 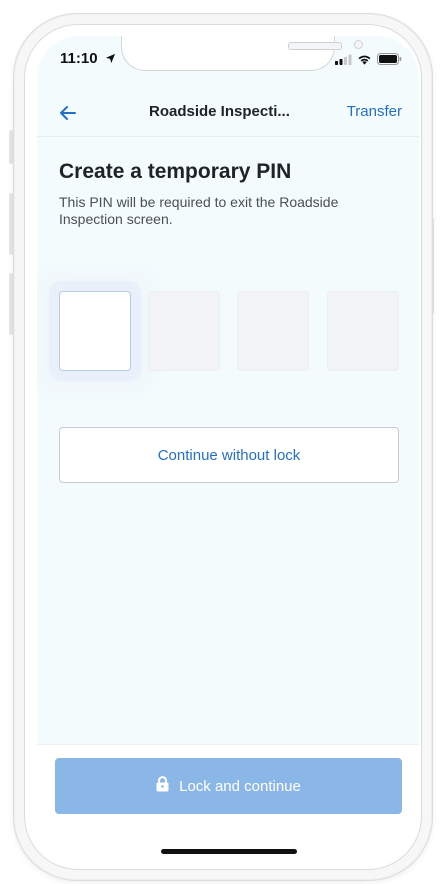 I want to click on location-arrow-icon, so click(x=110, y=59).